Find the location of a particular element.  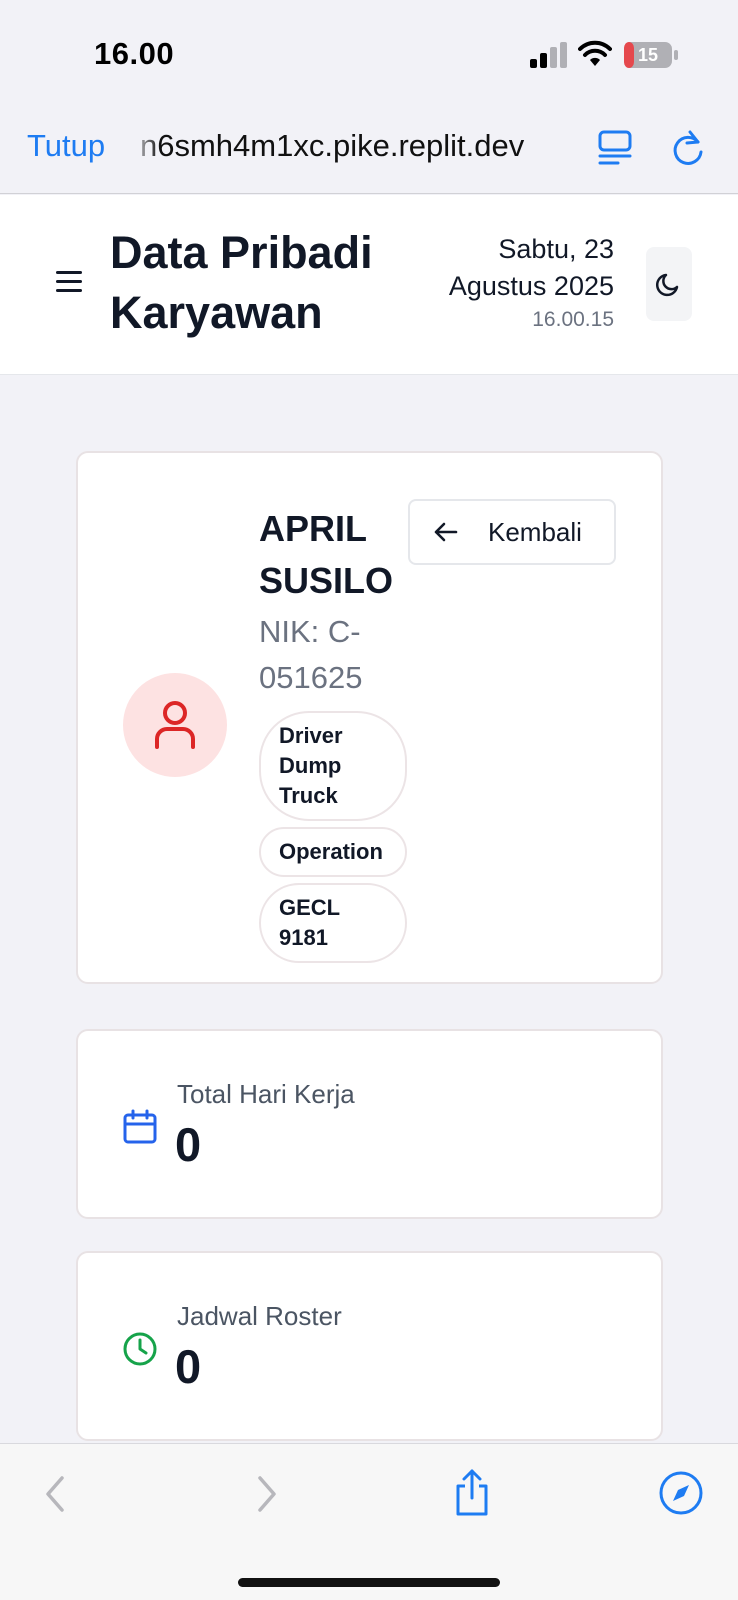

forward-icon is located at coordinates (267, 1494).